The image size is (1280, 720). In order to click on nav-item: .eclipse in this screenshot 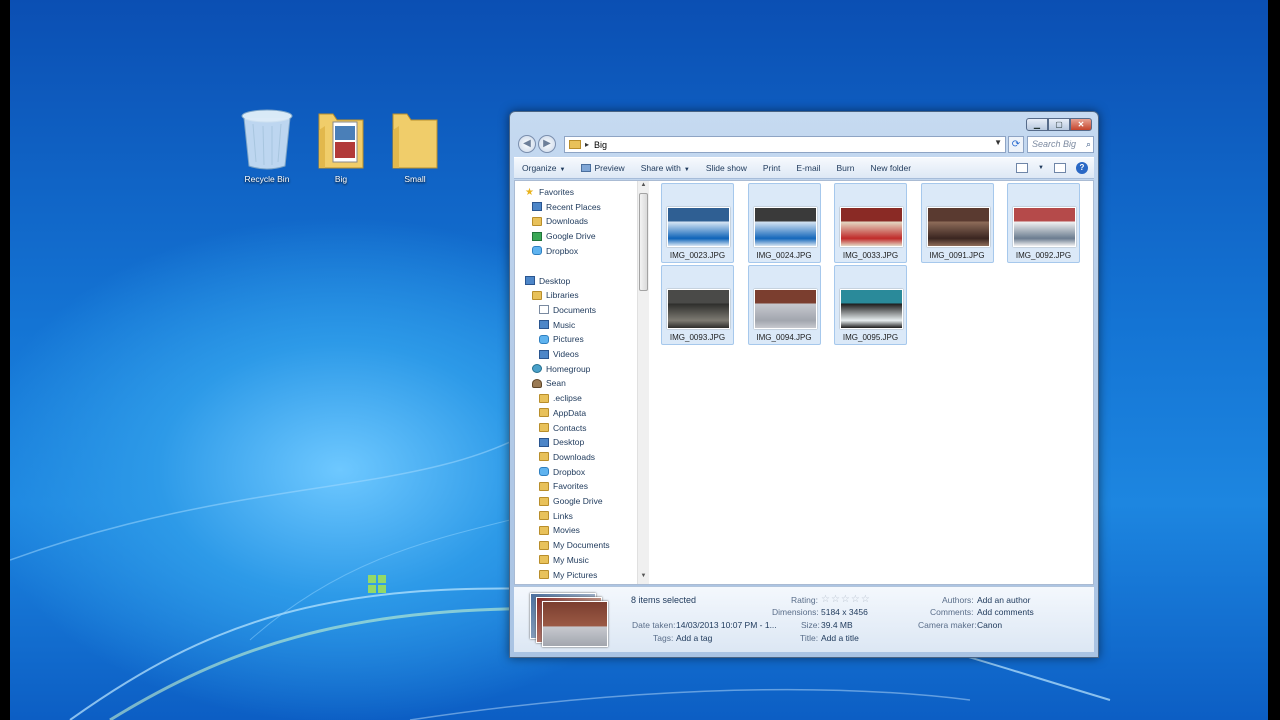, I will do `click(560, 398)`.